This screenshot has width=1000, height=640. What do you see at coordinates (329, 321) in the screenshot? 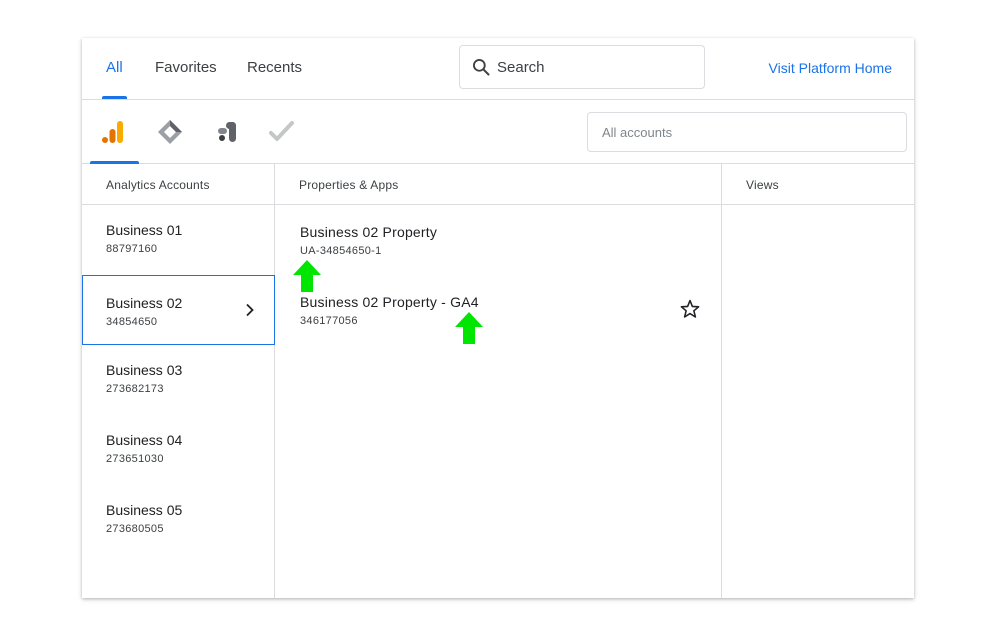
I see `property-id: 346177056` at bounding box center [329, 321].